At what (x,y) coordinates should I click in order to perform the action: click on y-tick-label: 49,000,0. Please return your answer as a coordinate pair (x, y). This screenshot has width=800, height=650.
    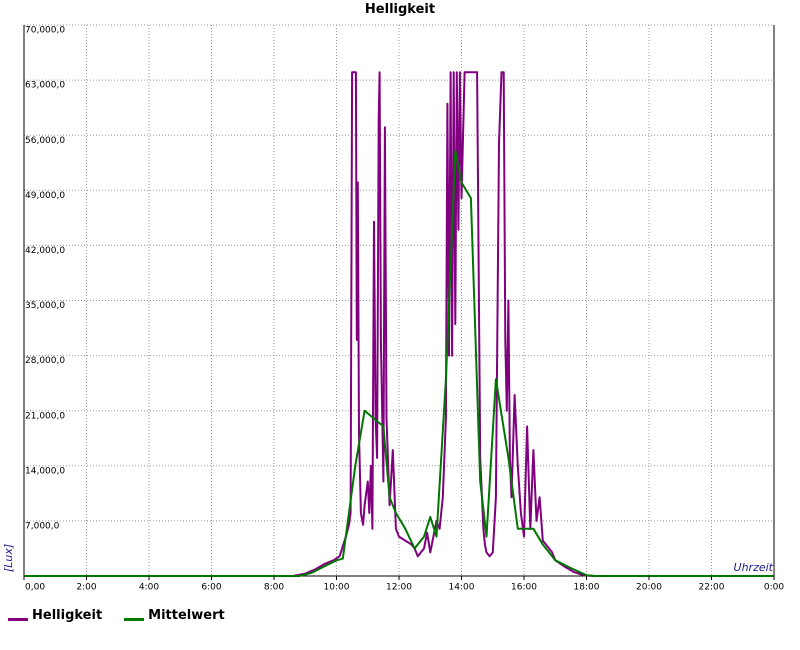
    Looking at the image, I should click on (45, 196).